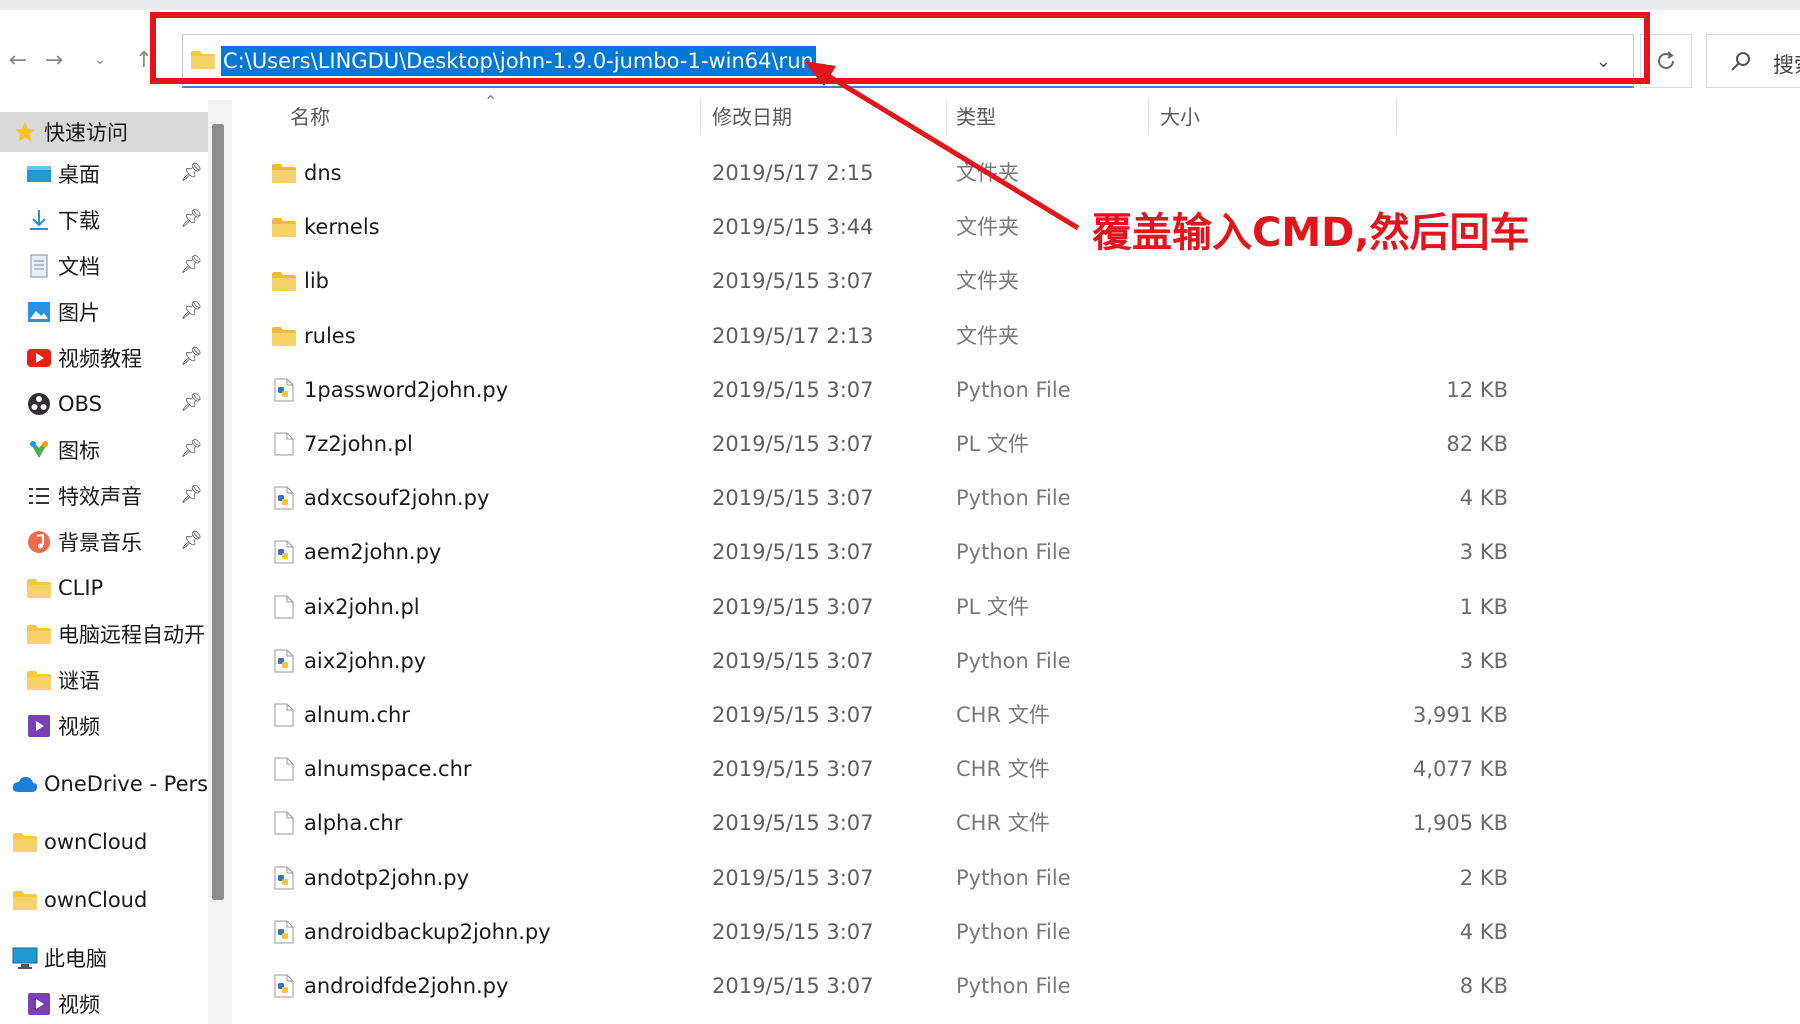  Describe the element at coordinates (1740, 61) in the screenshot. I see `search-icon` at that location.